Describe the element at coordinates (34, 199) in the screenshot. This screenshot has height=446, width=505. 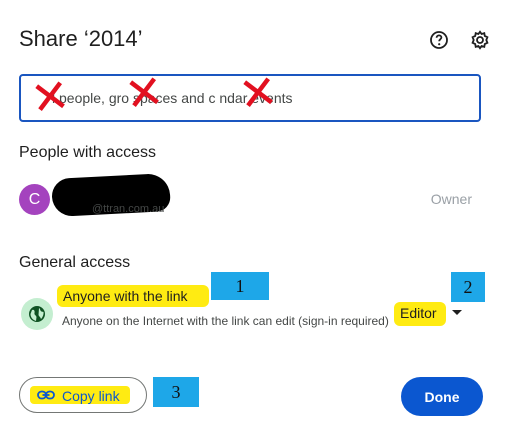
I see `avatar: C` at that location.